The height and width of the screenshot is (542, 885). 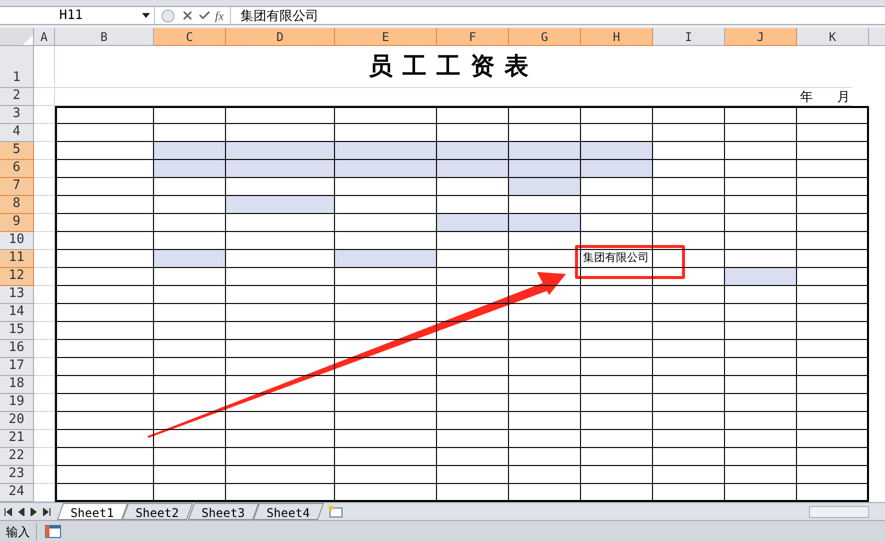 I want to click on row-header: 13, so click(x=17, y=295).